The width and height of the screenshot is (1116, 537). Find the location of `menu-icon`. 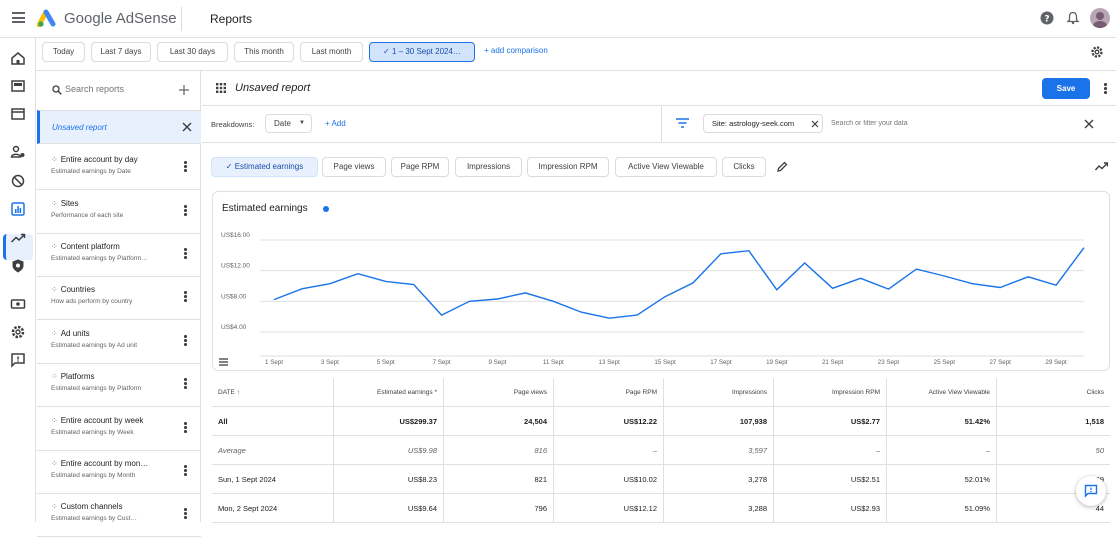

menu-icon is located at coordinates (18, 17).